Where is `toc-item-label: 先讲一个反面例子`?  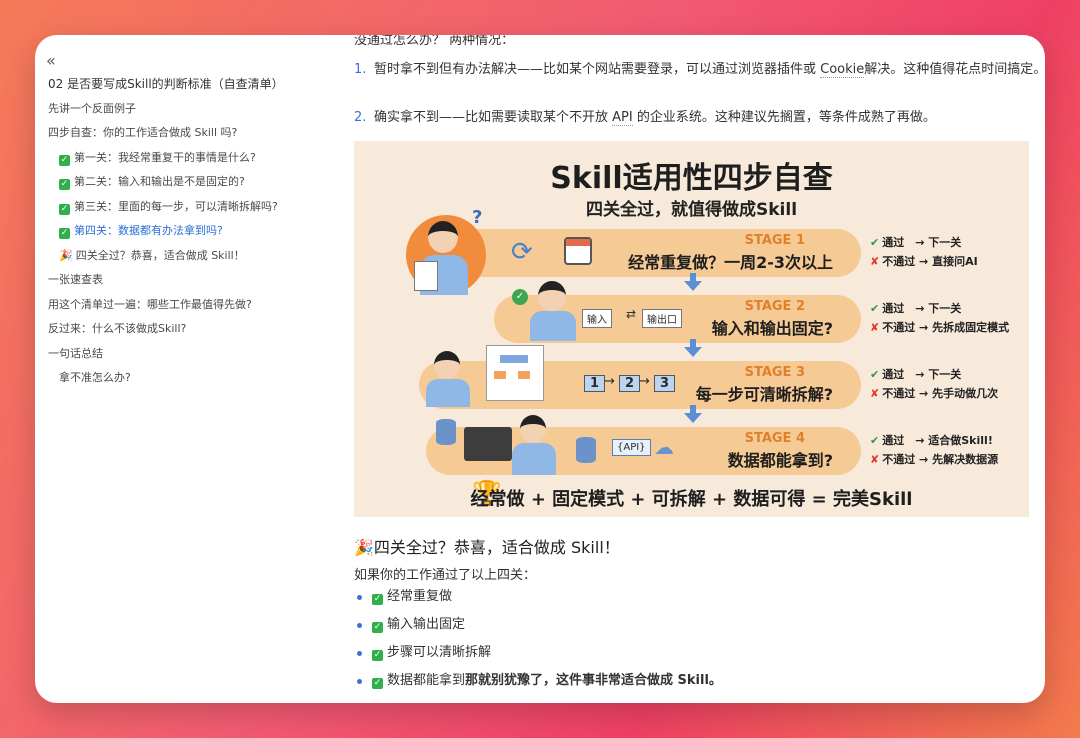 toc-item-label: 先讲一个反面例子 is located at coordinates (92, 108).